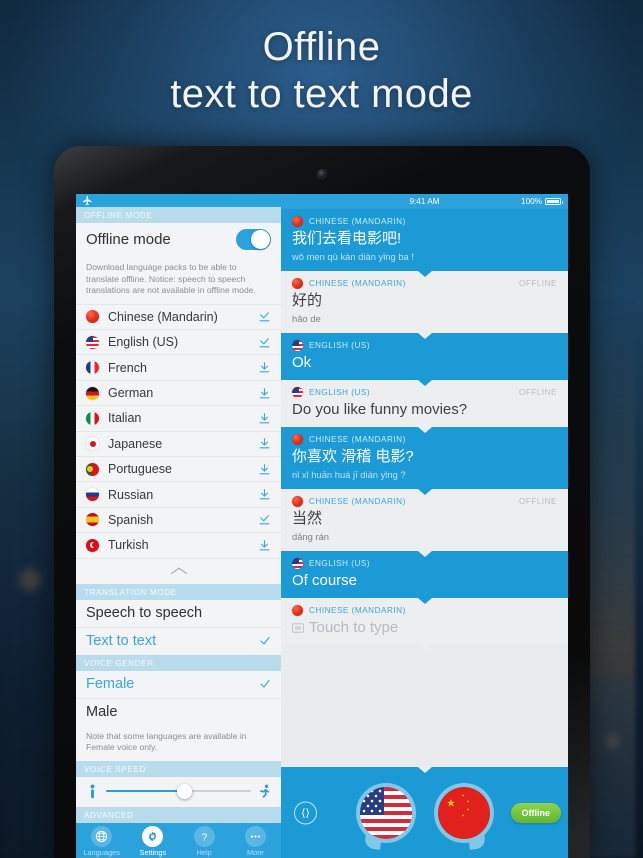 This screenshot has height=858, width=643. Describe the element at coordinates (101, 841) in the screenshot. I see `tab-languages: Languages` at that location.